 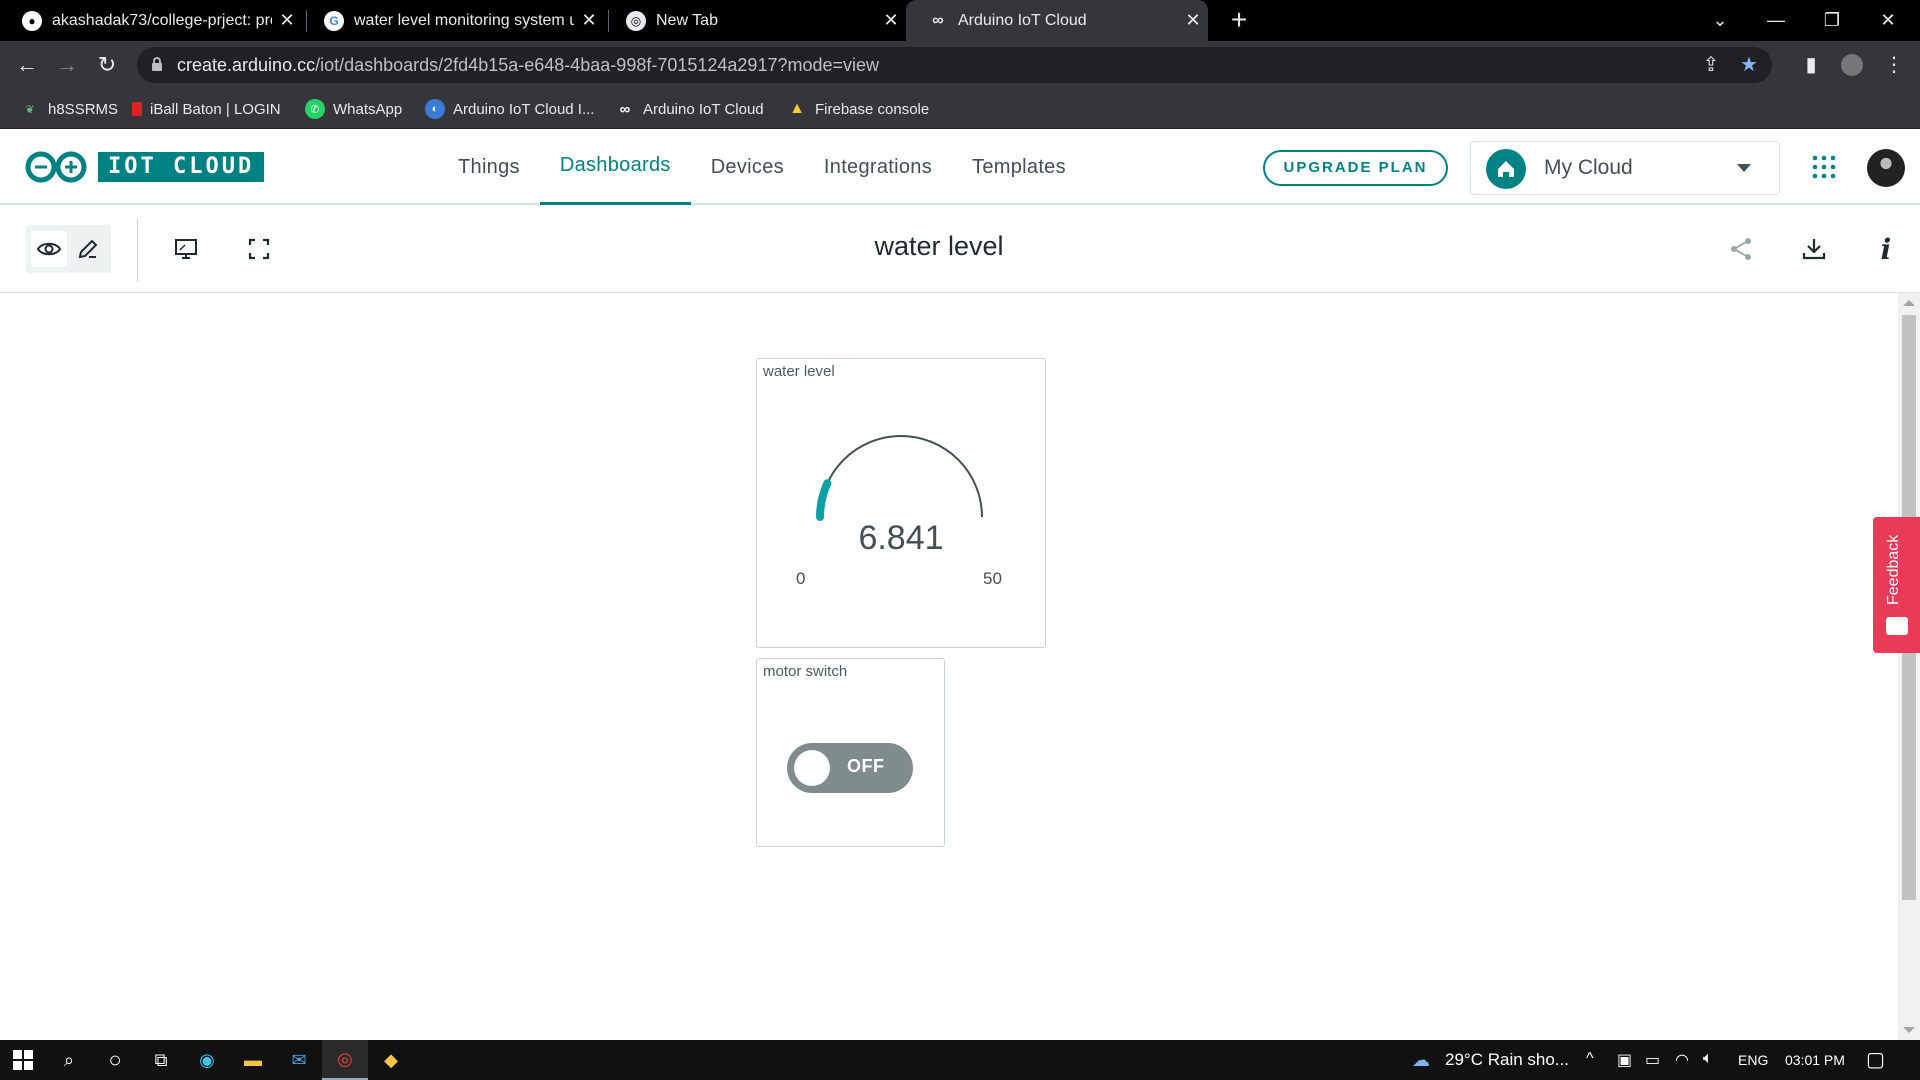 What do you see at coordinates (747, 167) in the screenshot?
I see `nav-devices: Devices` at bounding box center [747, 167].